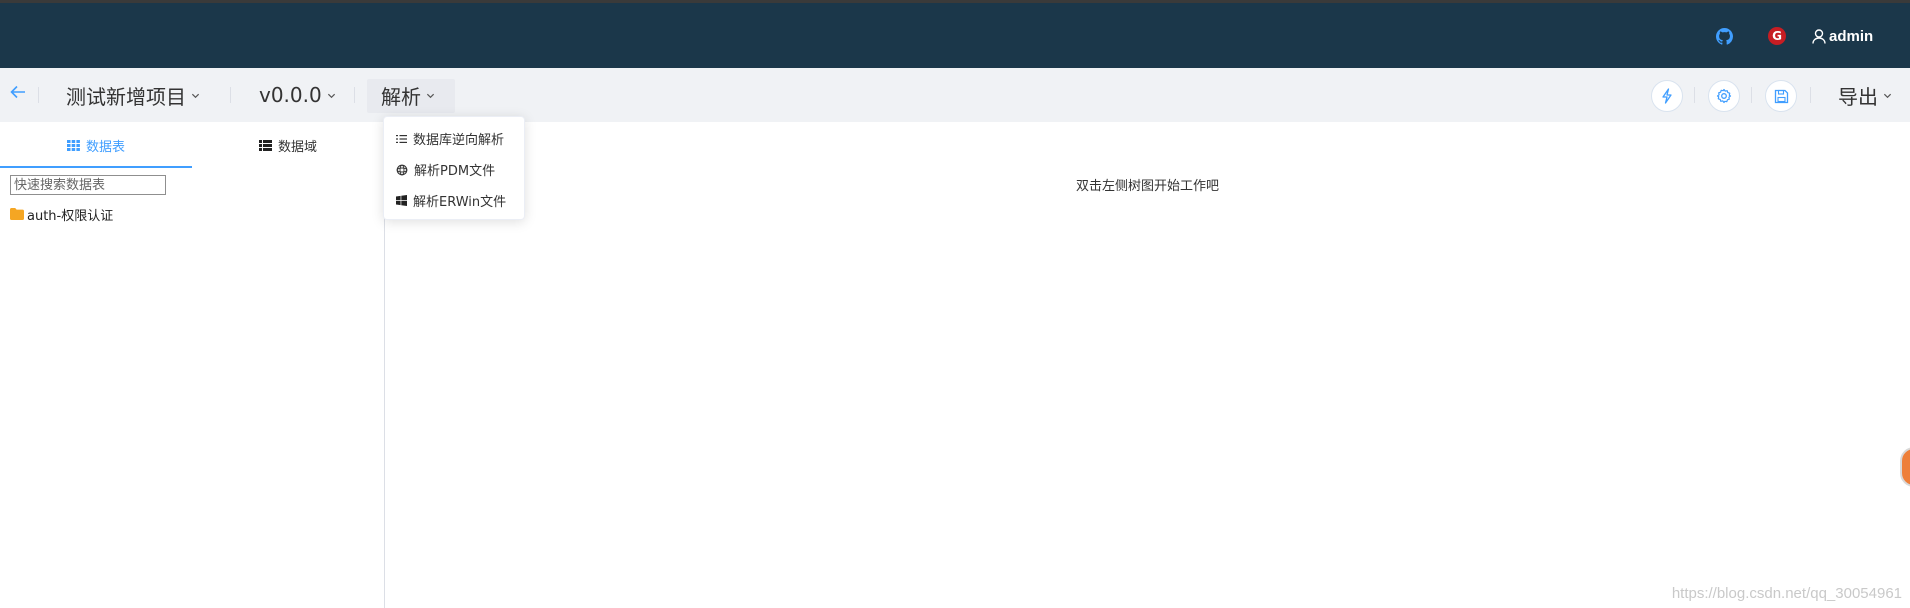 This screenshot has height=608, width=1910. I want to click on parse-menu-trigger: 解析, so click(408, 95).